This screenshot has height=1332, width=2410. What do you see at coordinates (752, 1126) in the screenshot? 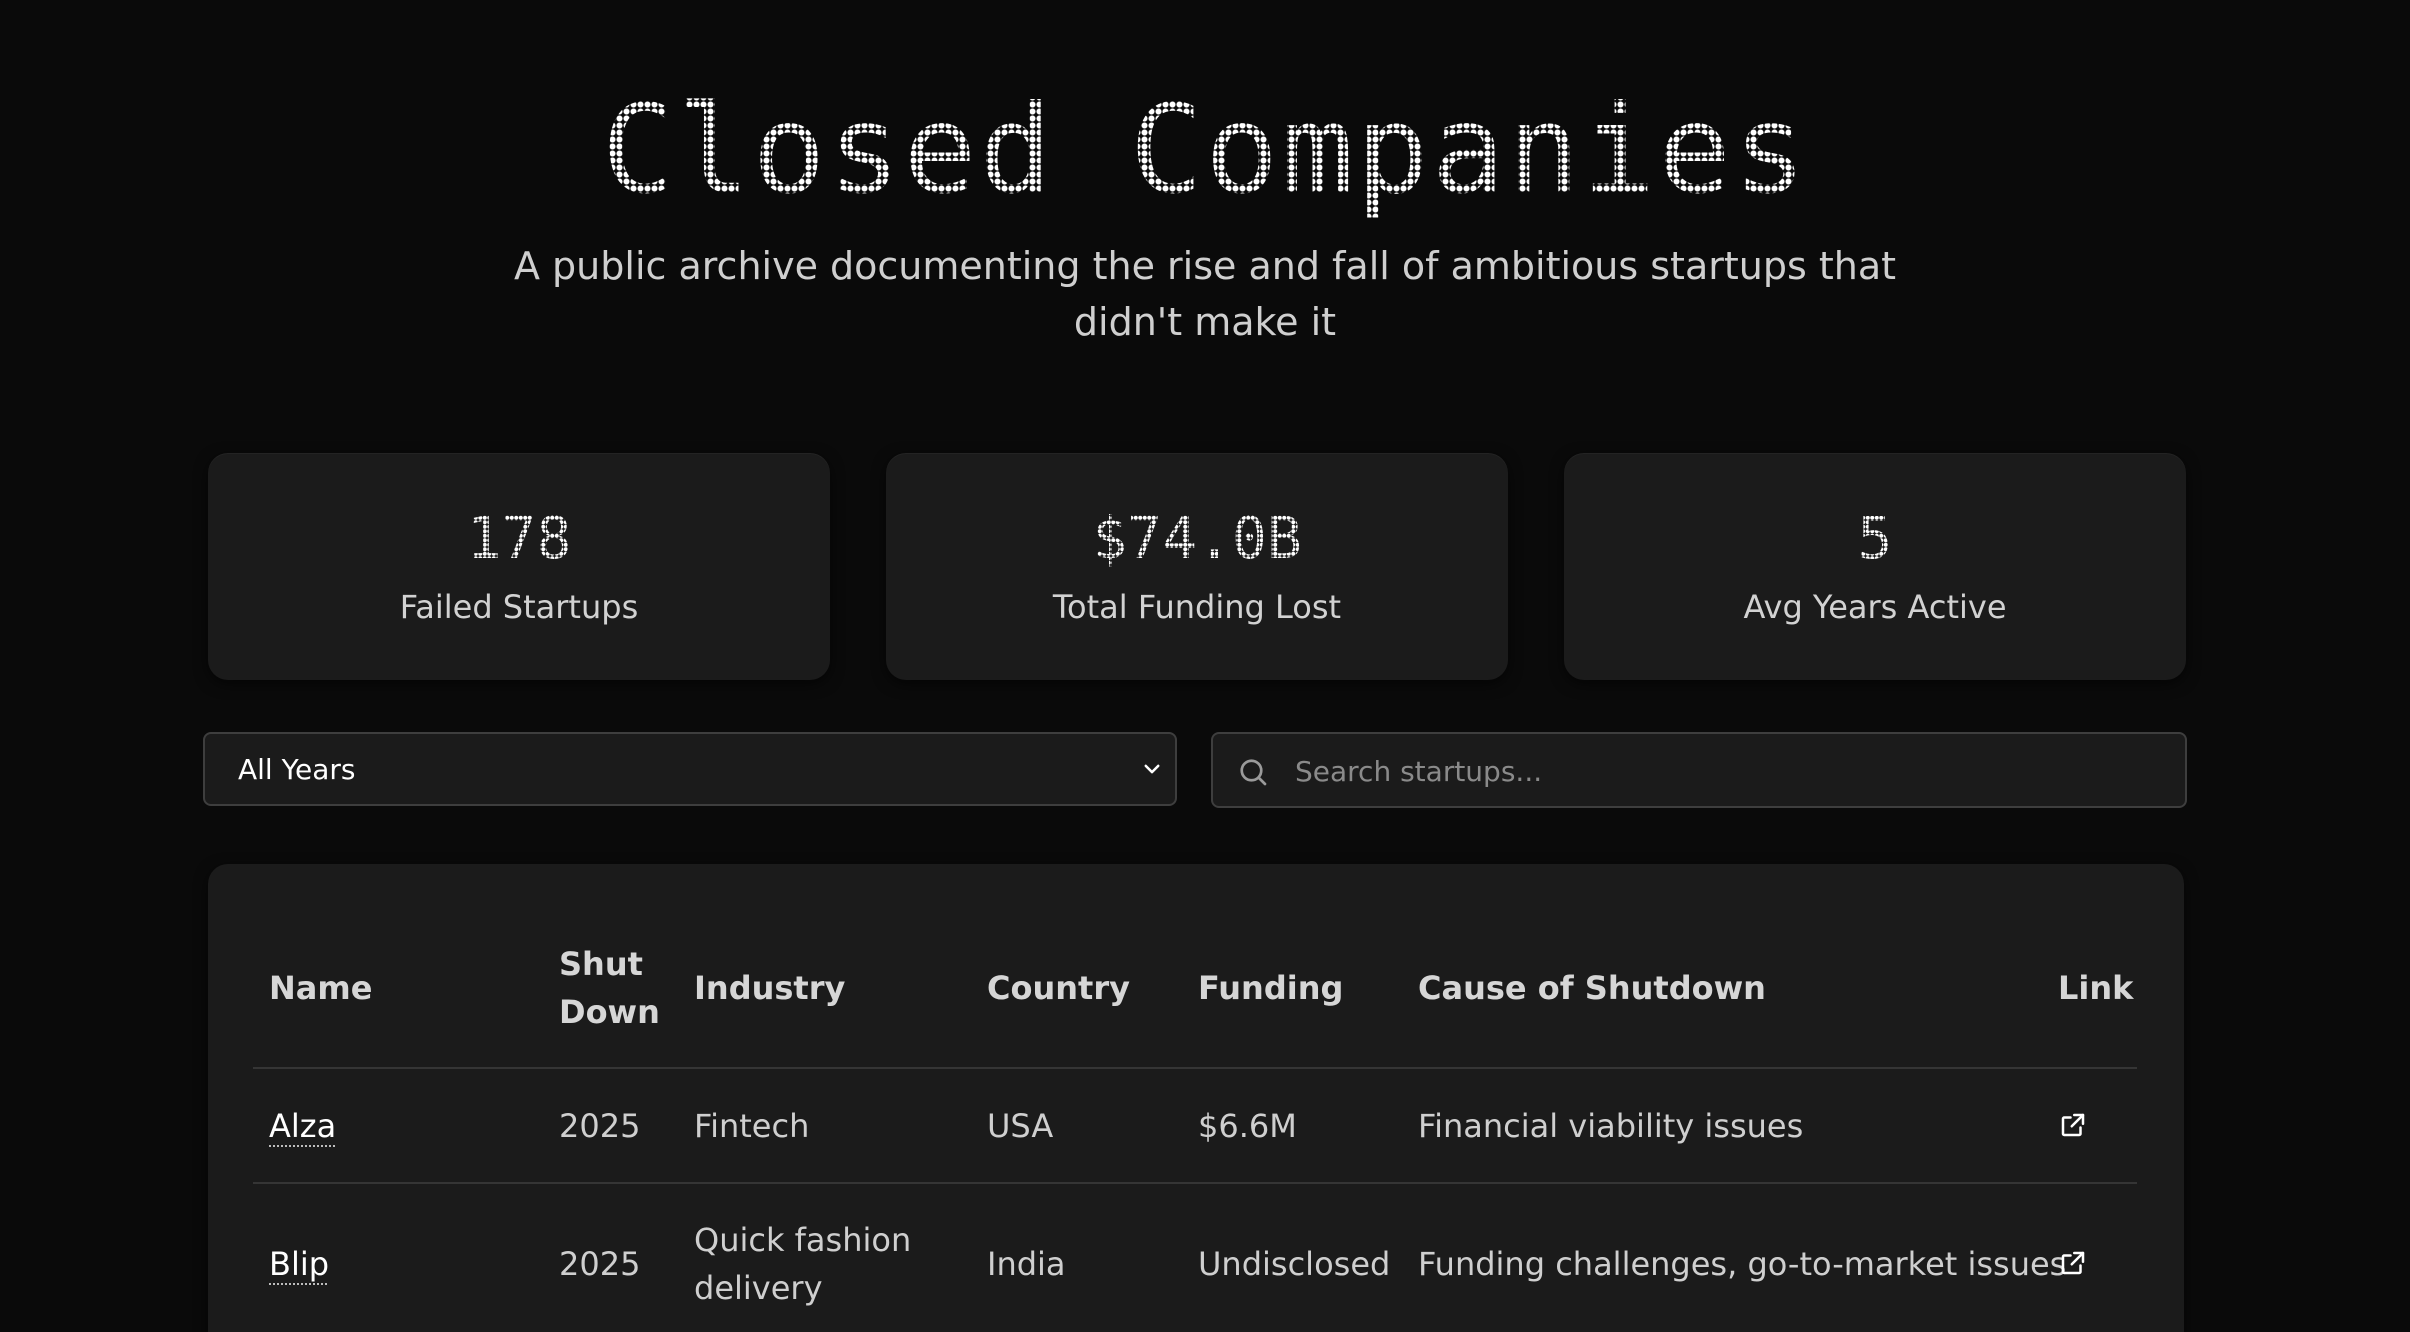
I see `industry-cell: Fintech` at bounding box center [752, 1126].